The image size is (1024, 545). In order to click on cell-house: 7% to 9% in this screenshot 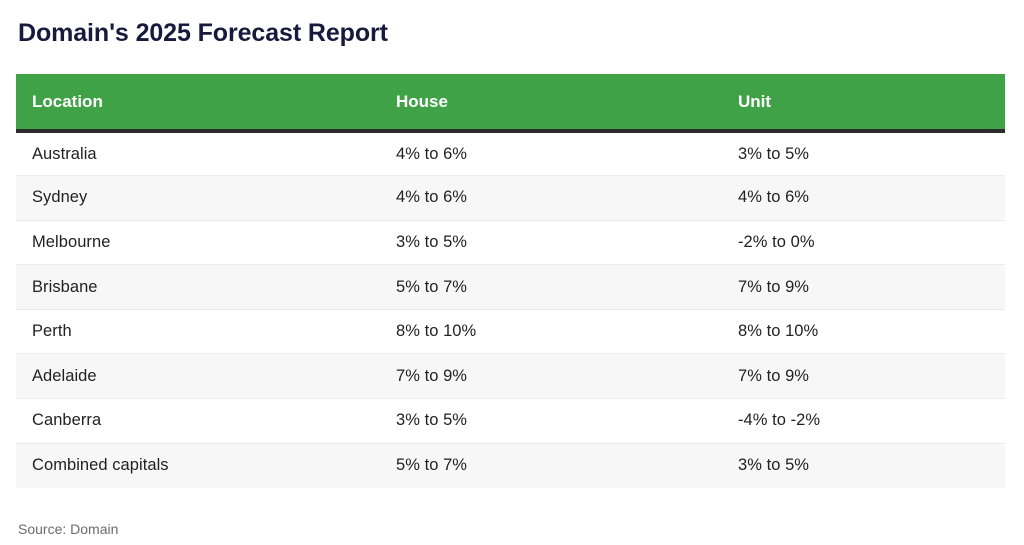, I will do `click(551, 376)`.